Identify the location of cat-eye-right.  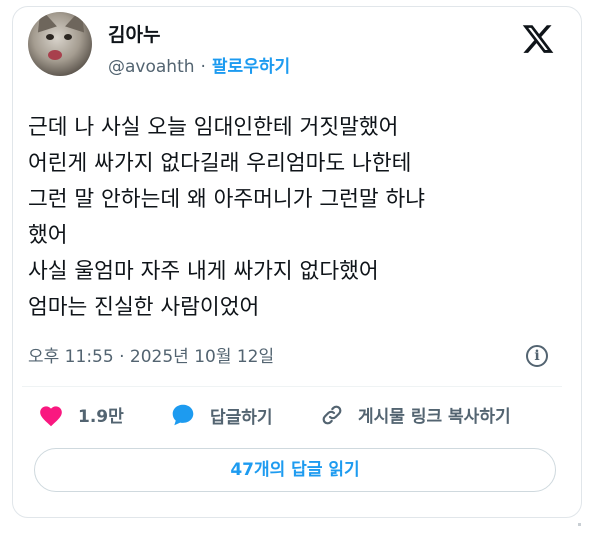
(68, 37).